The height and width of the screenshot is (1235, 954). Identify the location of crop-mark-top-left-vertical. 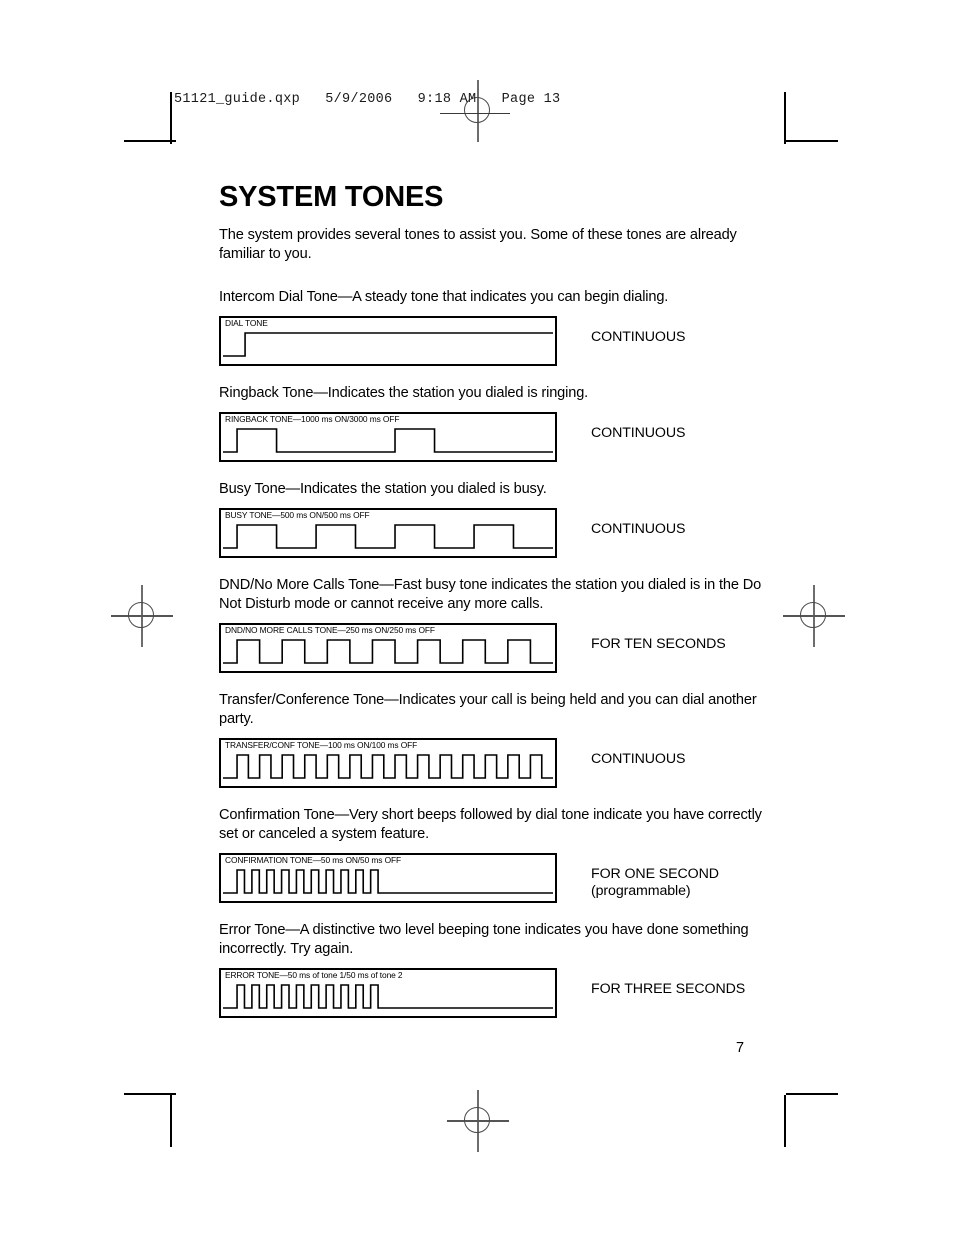
(171, 118).